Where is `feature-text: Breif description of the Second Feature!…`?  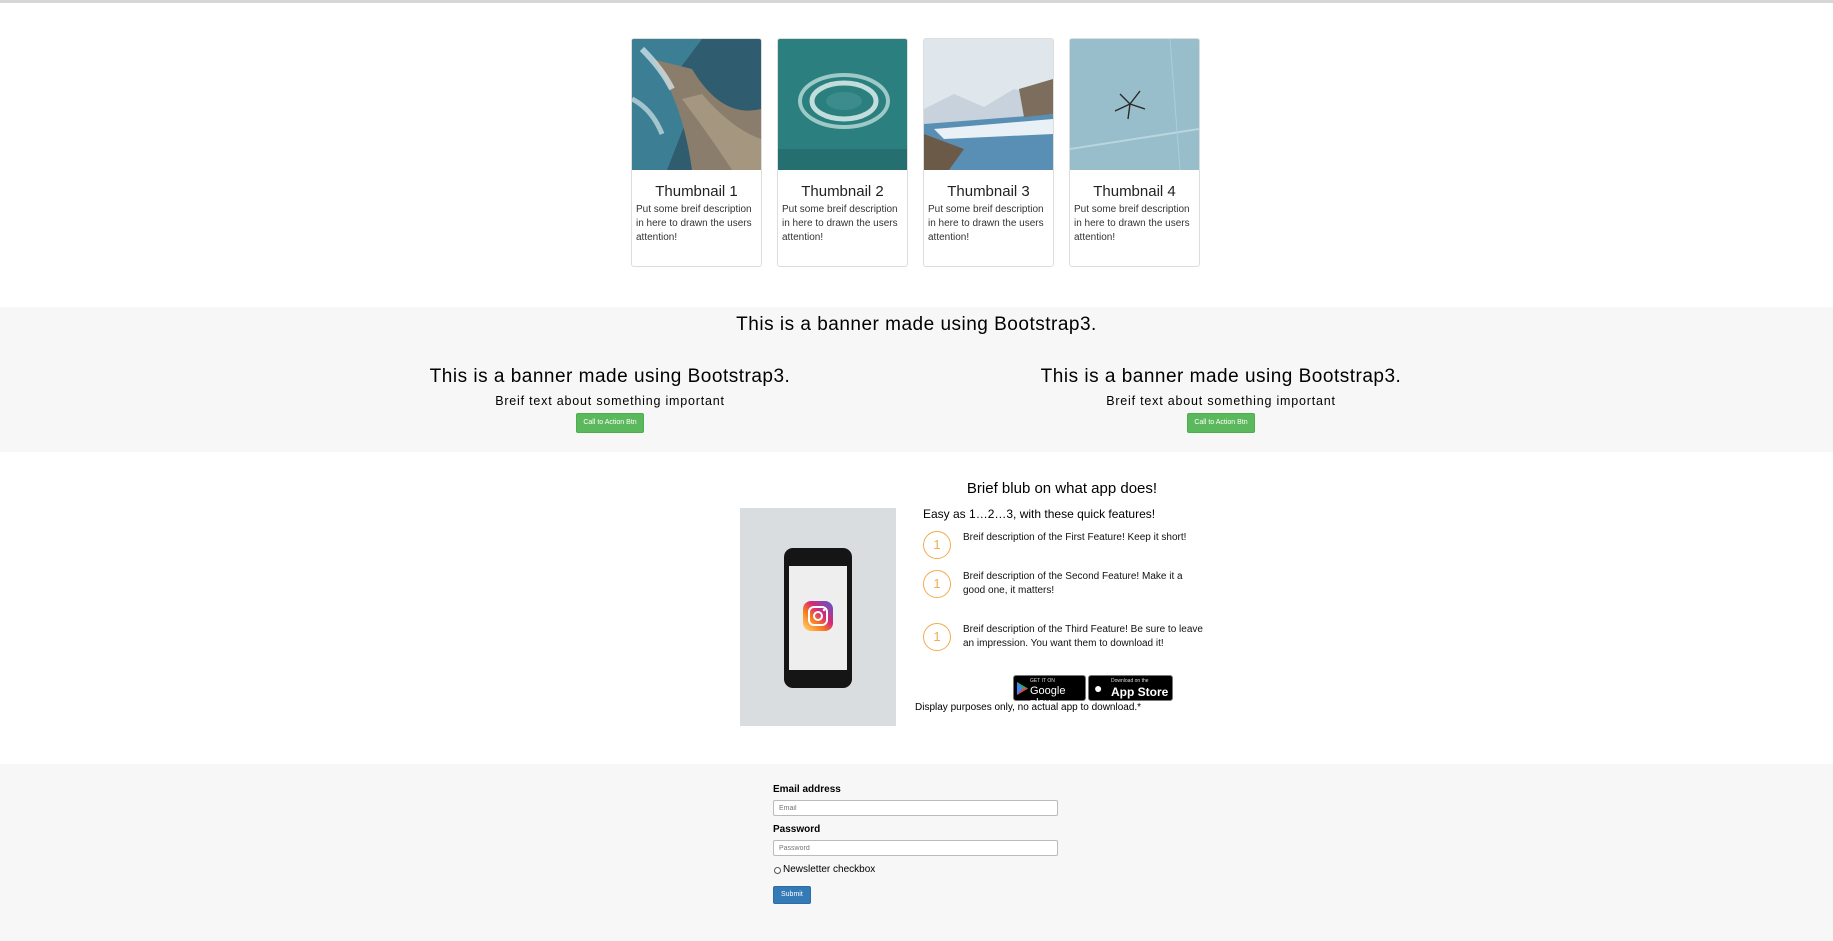 feature-text: Breif description of the Second Feature!… is located at coordinates (1073, 583).